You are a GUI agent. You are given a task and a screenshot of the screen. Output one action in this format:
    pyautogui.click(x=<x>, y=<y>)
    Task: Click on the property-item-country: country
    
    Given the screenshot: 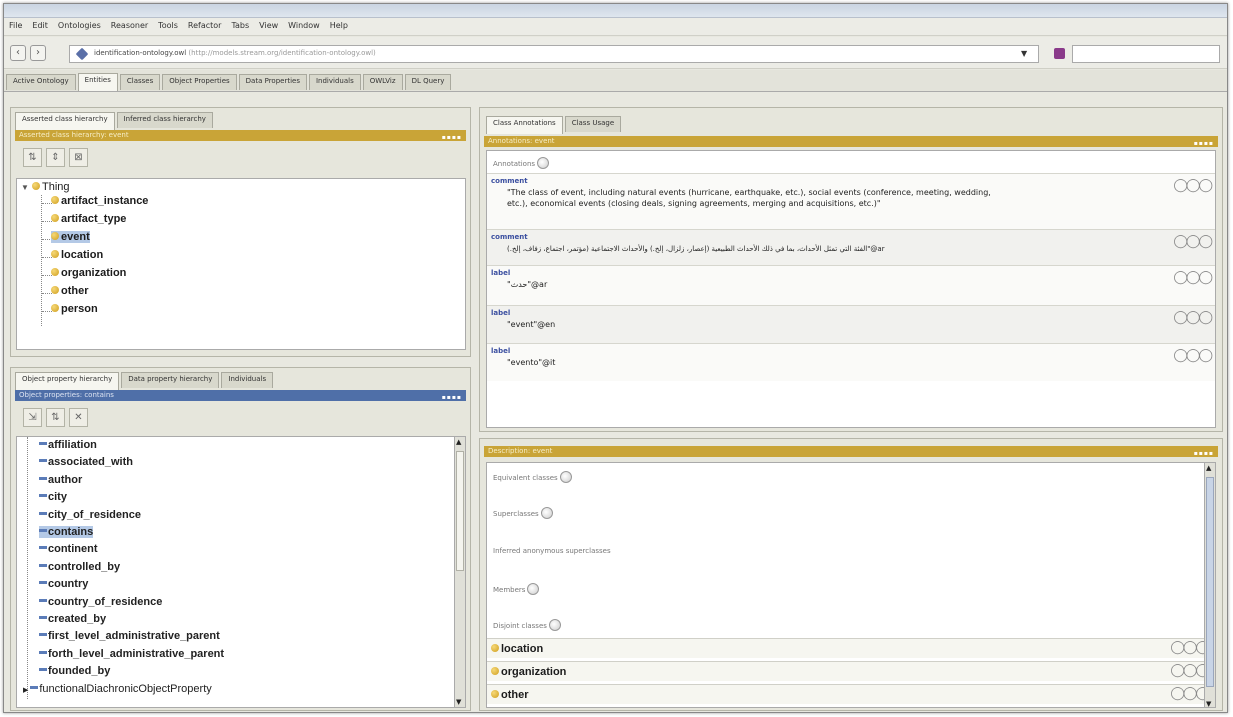 What is the action you would take?
    pyautogui.click(x=63, y=584)
    